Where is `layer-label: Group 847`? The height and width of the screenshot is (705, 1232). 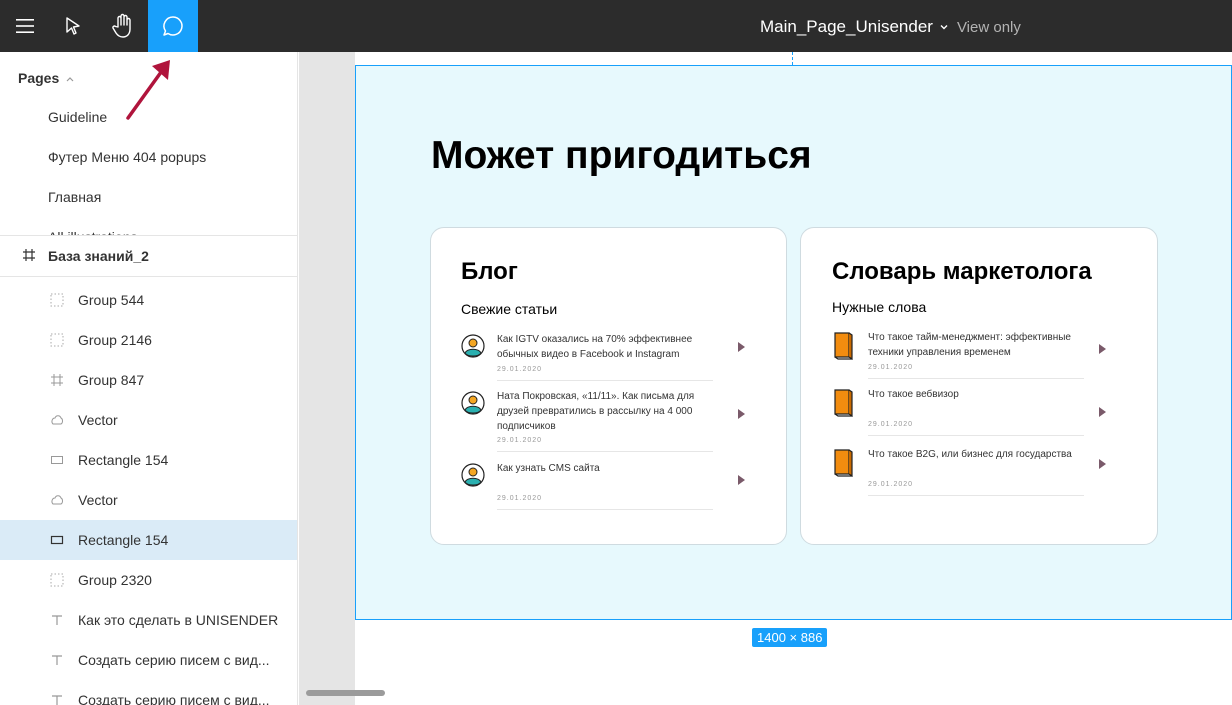 layer-label: Group 847 is located at coordinates (111, 380).